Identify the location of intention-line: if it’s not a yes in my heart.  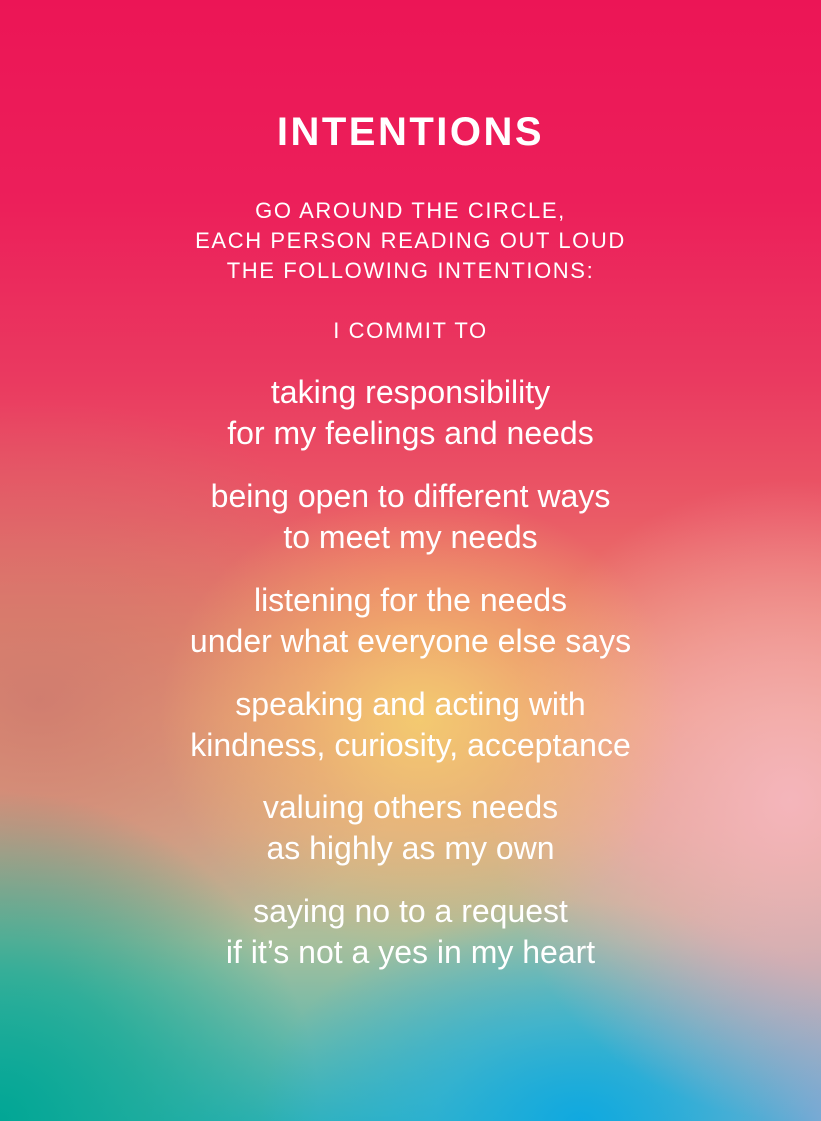
(410, 952).